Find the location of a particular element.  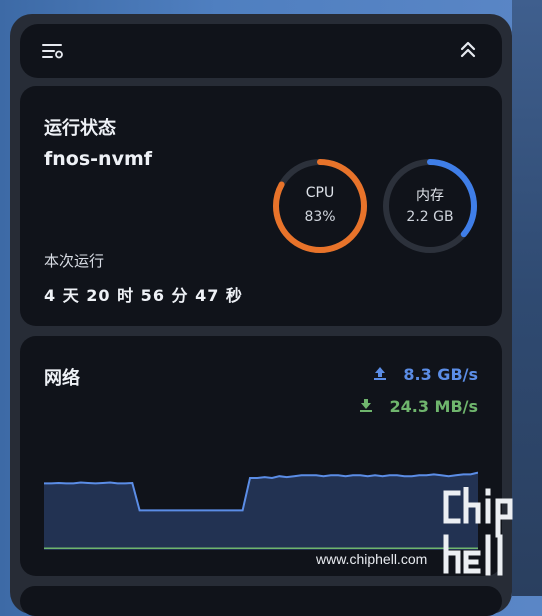

panel-toolbar is located at coordinates (261, 51).